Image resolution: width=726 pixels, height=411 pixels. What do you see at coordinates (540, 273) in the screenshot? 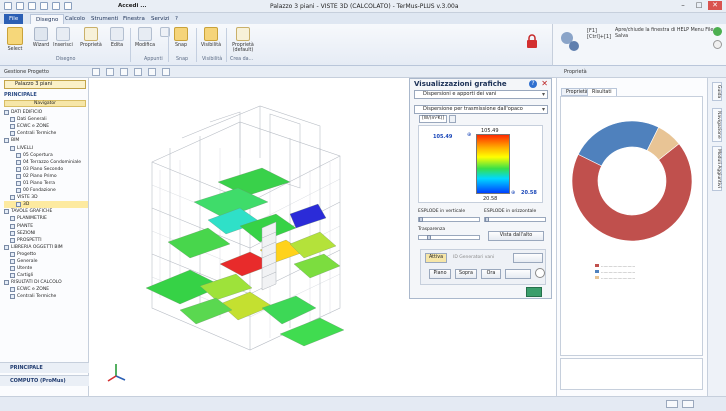
I see `reset-icon` at bounding box center [540, 273].